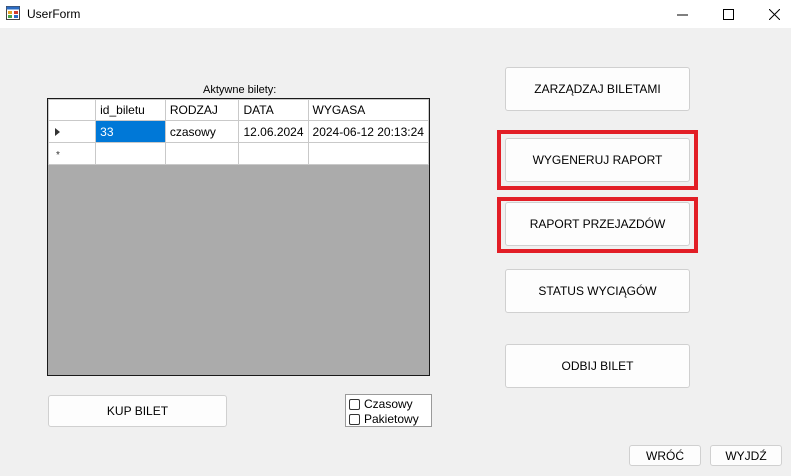  Describe the element at coordinates (368, 131) in the screenshot. I see `cell-wygasa: 2024-06-12 20:13:24` at that location.